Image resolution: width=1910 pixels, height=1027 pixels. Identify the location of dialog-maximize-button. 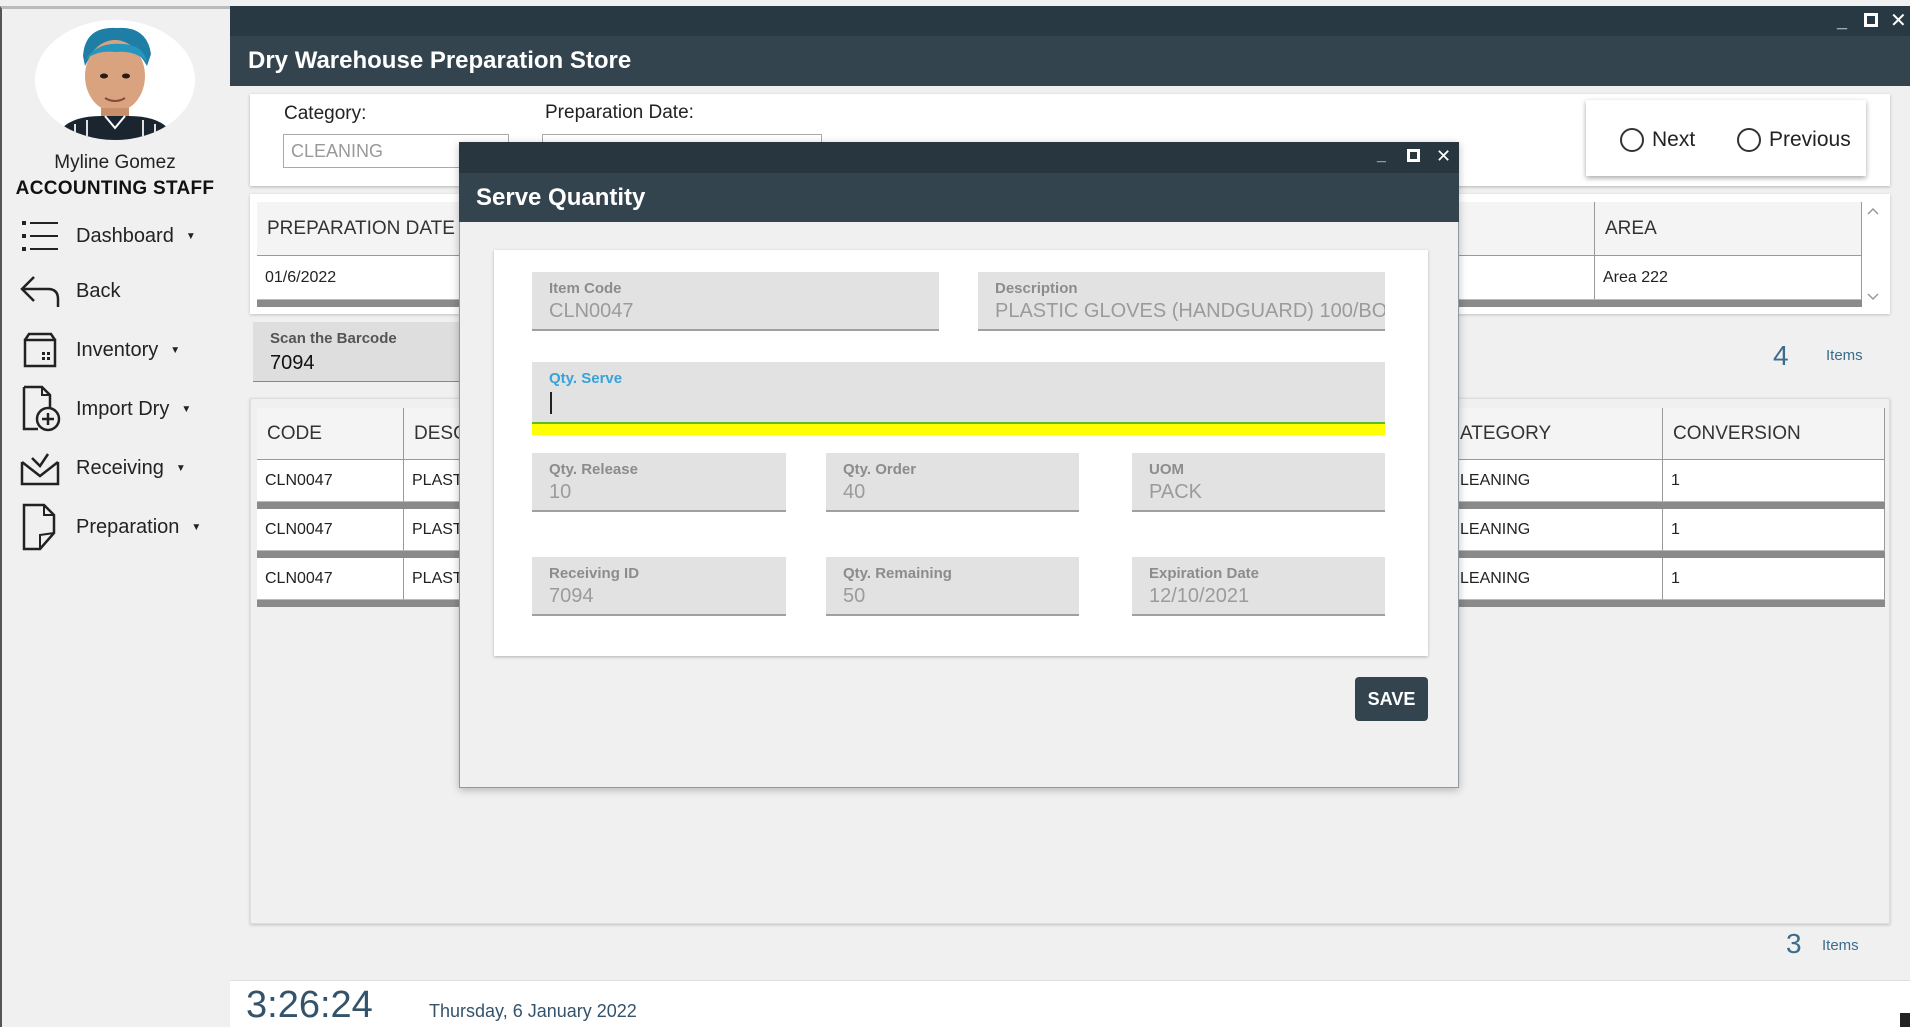
(1413, 155).